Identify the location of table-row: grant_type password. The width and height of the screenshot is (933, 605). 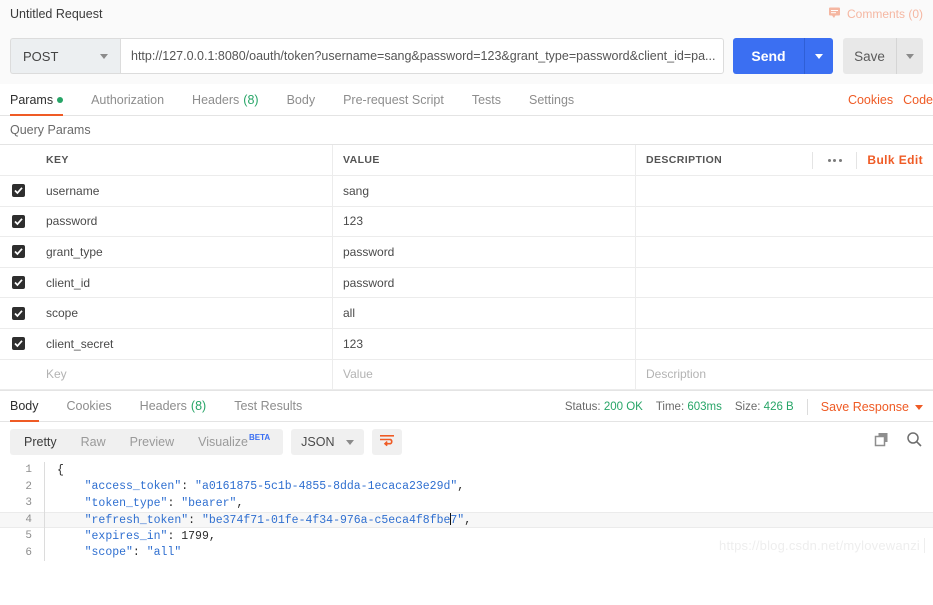
(466, 252).